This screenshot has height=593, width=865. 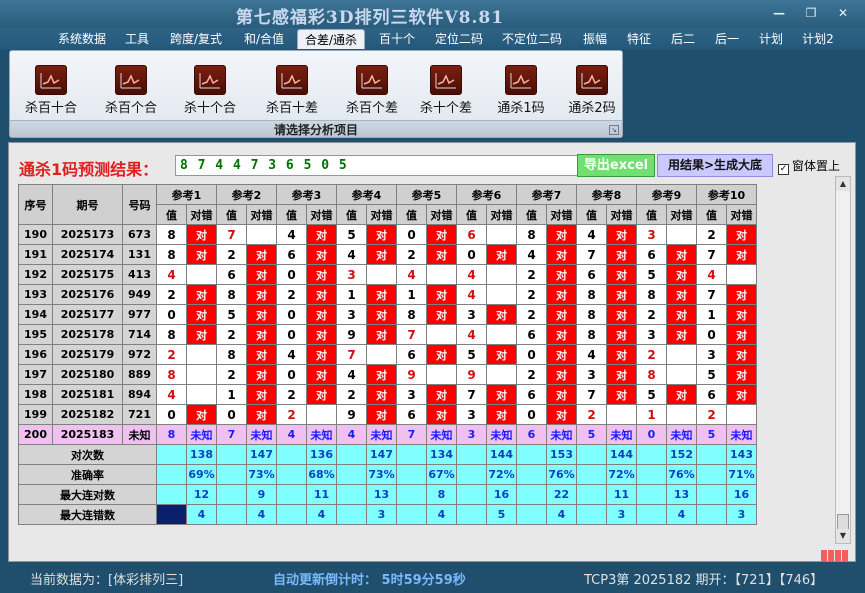 I want to click on scroll-down-icon: ▼, so click(x=843, y=536).